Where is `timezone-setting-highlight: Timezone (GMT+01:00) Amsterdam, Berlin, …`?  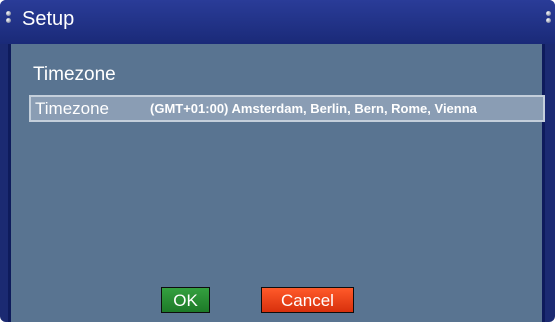
timezone-setting-highlight: Timezone (GMT+01:00) Amsterdam, Berlin, … is located at coordinates (287, 108).